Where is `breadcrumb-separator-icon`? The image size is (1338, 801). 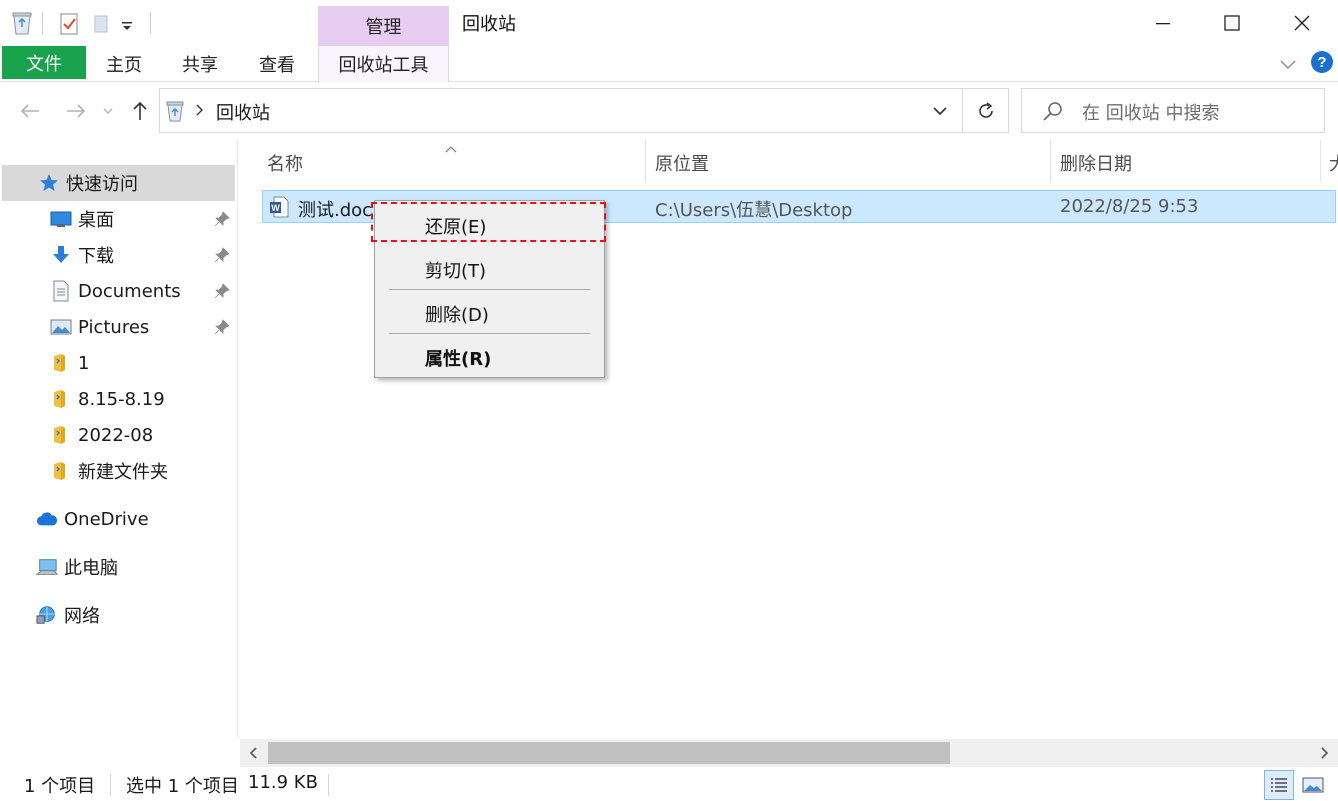
breadcrumb-separator-icon is located at coordinates (200, 110).